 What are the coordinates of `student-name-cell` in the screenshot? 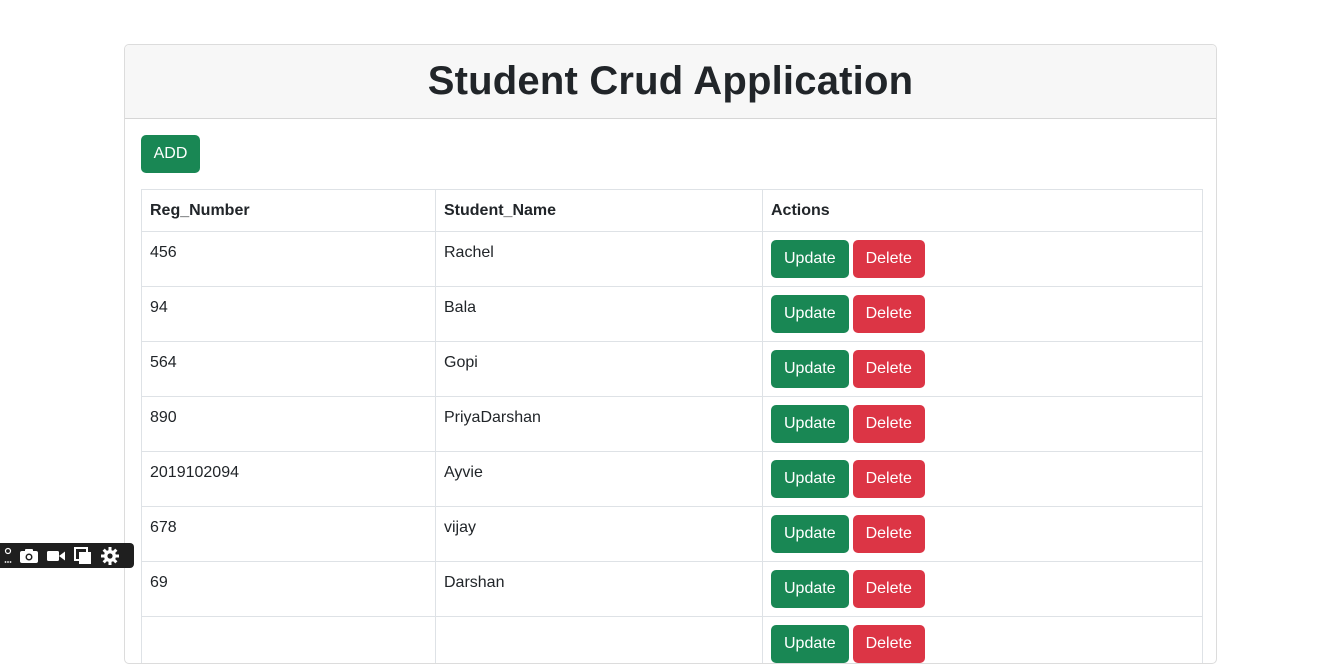 It's located at (599, 640).